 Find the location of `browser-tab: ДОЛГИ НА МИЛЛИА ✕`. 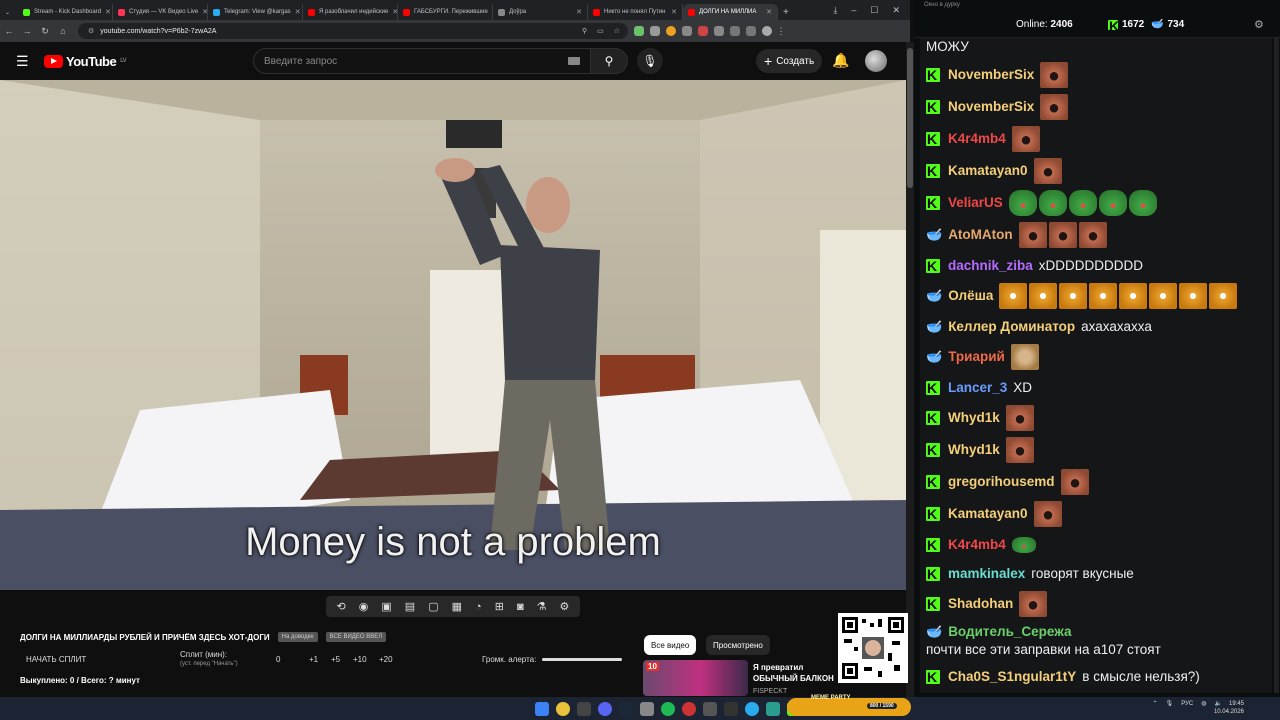

browser-tab: ДОЛГИ НА МИЛЛИА ✕ is located at coordinates (730, 12).